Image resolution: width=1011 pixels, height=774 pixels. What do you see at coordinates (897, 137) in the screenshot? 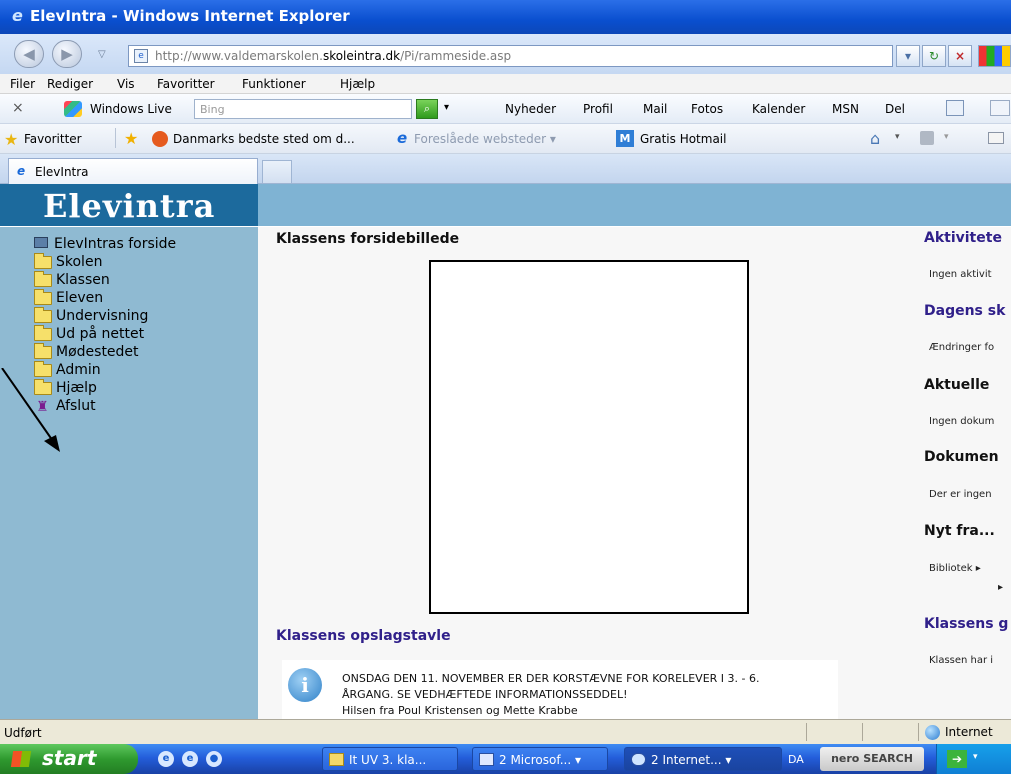
I see `home-dropdown-icon: ▾` at bounding box center [897, 137].